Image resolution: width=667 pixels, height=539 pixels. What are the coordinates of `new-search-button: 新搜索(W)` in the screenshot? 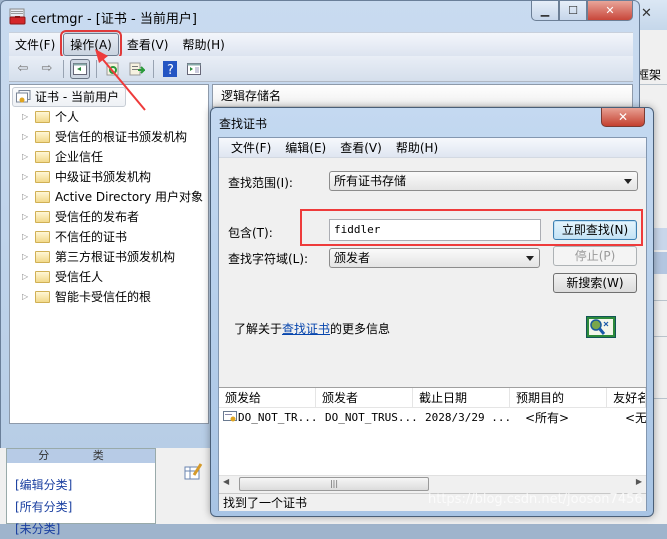 It's located at (595, 283).